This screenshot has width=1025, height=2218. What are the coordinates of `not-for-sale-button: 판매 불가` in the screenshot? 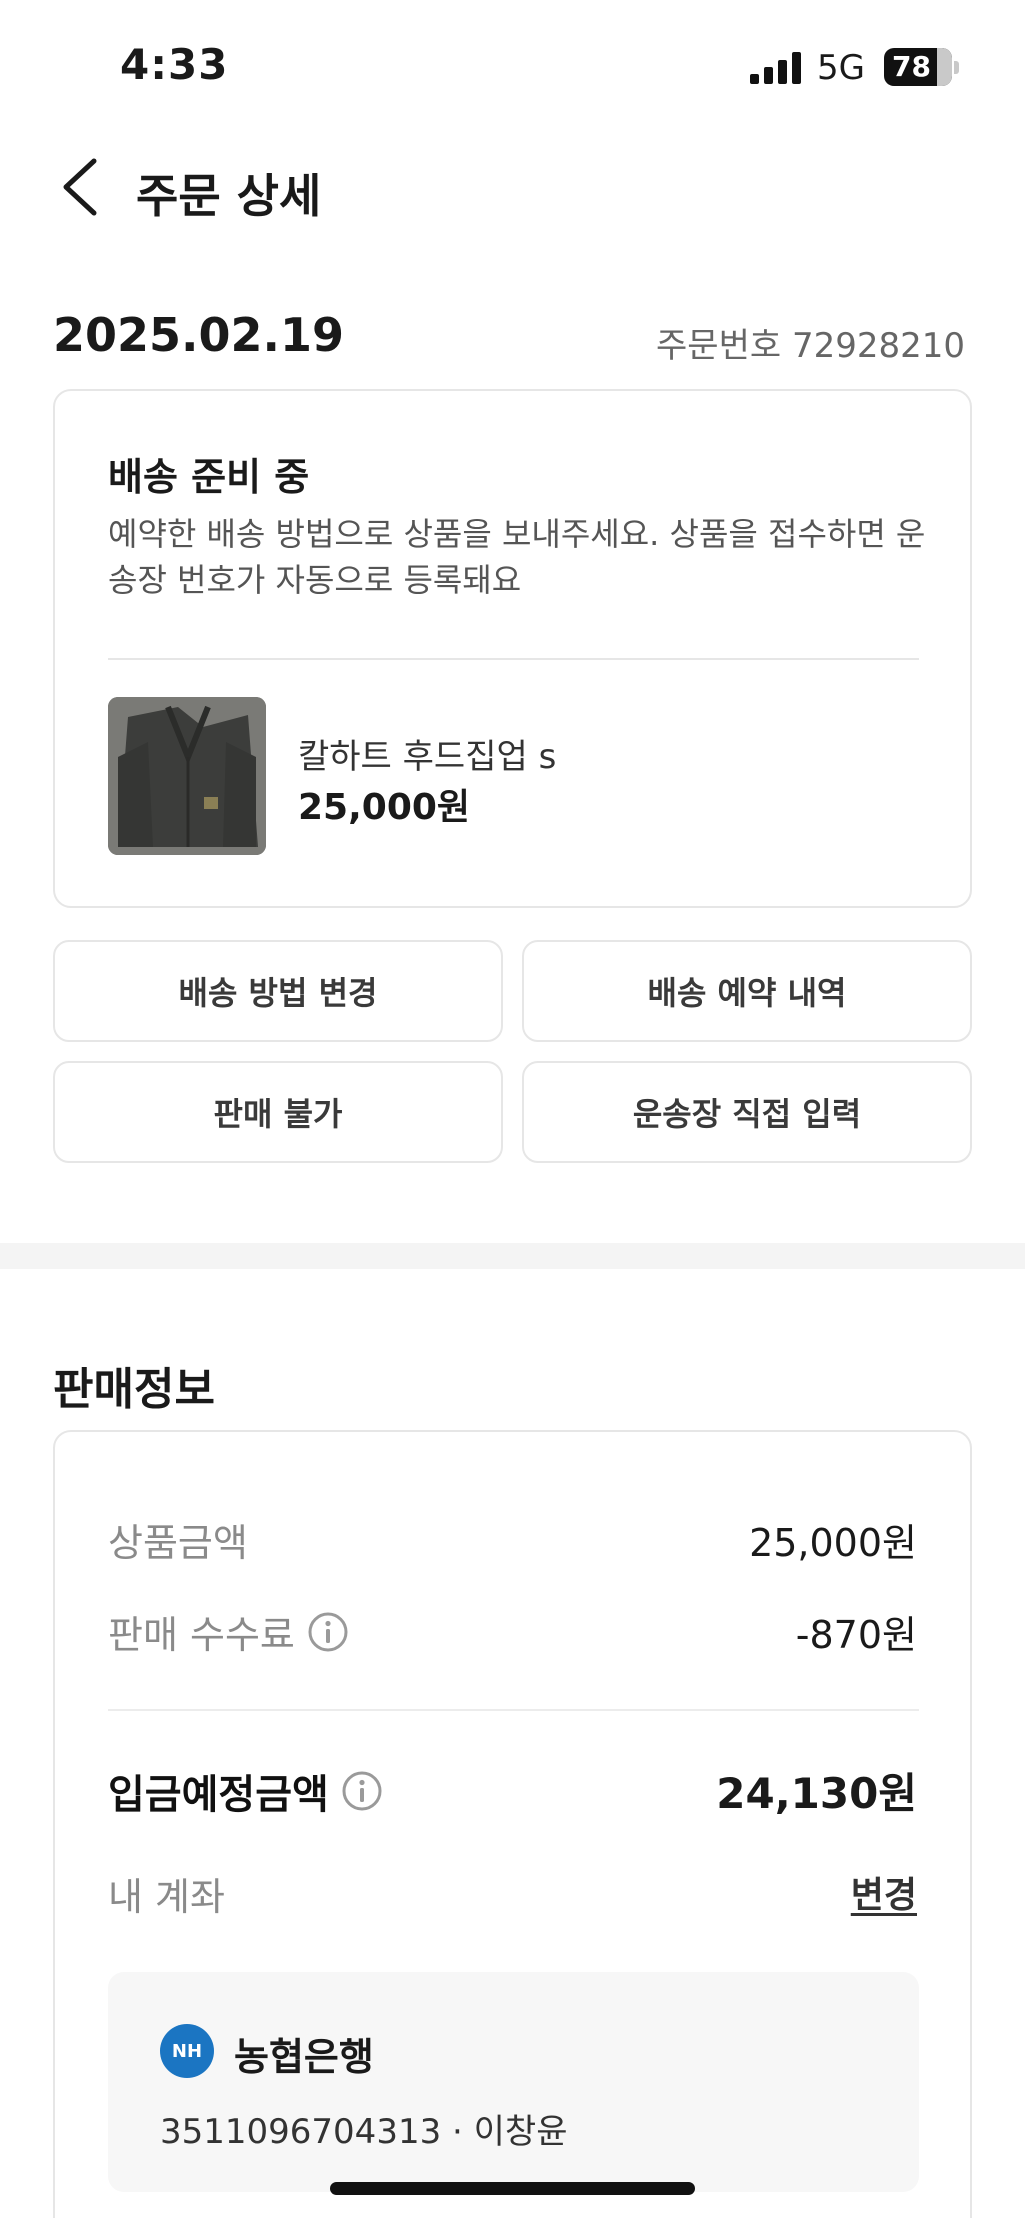 It's located at (278, 1112).